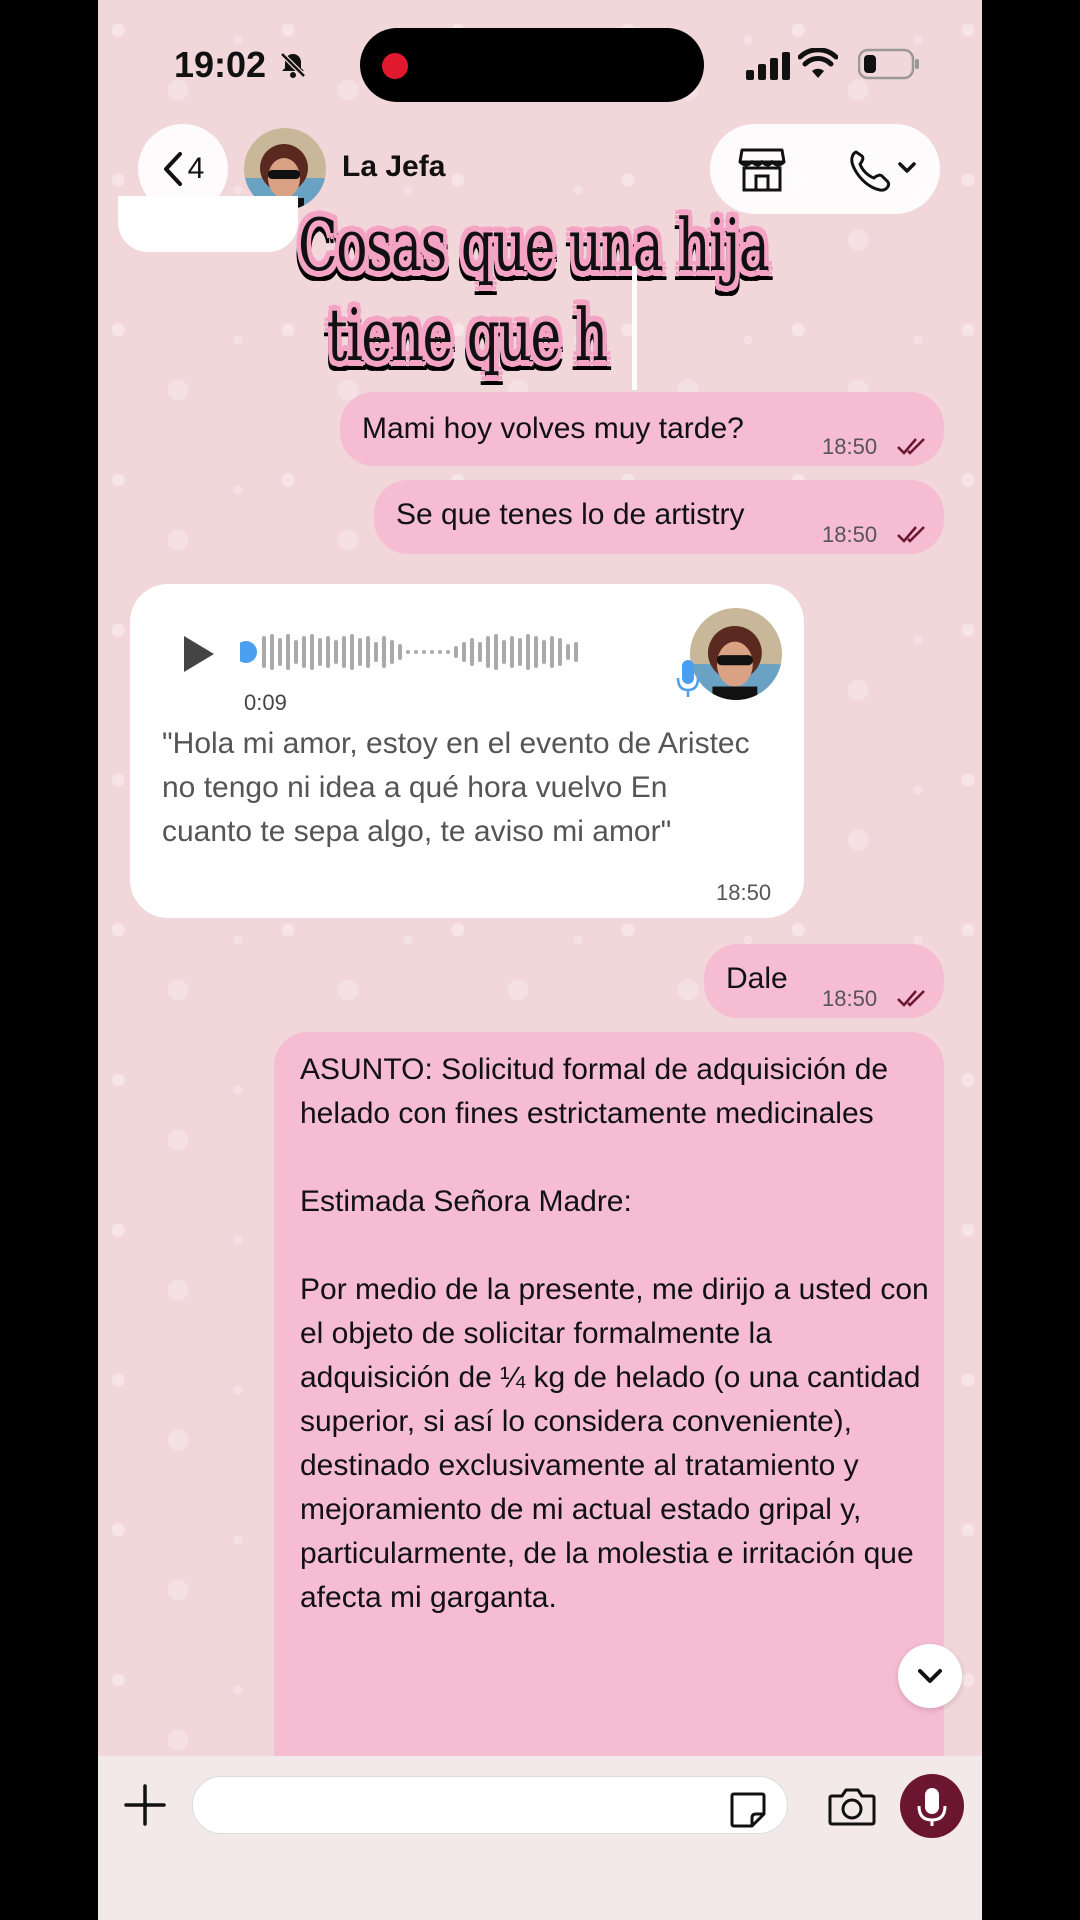 The width and height of the screenshot is (1080, 1920). I want to click on caption-line-2: tiene que h, so click(467, 335).